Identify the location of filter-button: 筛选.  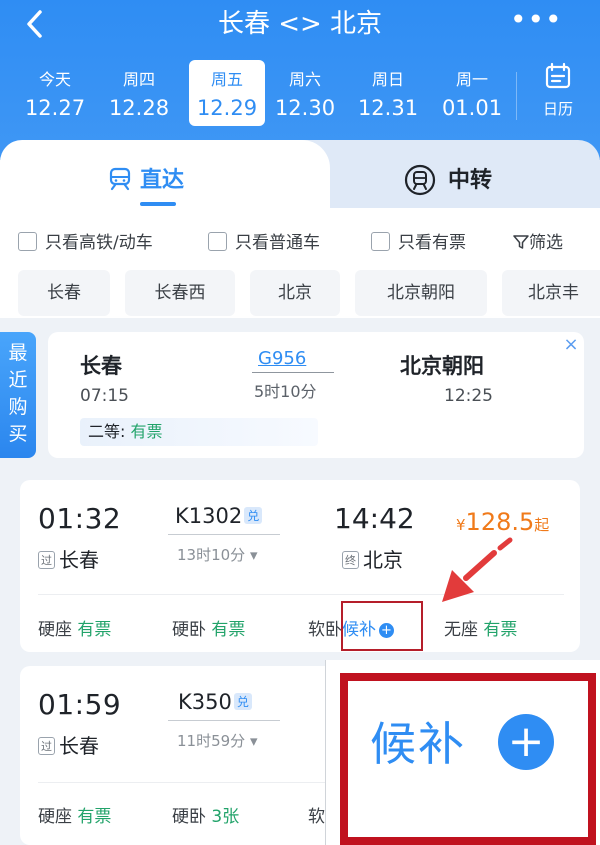
(538, 240).